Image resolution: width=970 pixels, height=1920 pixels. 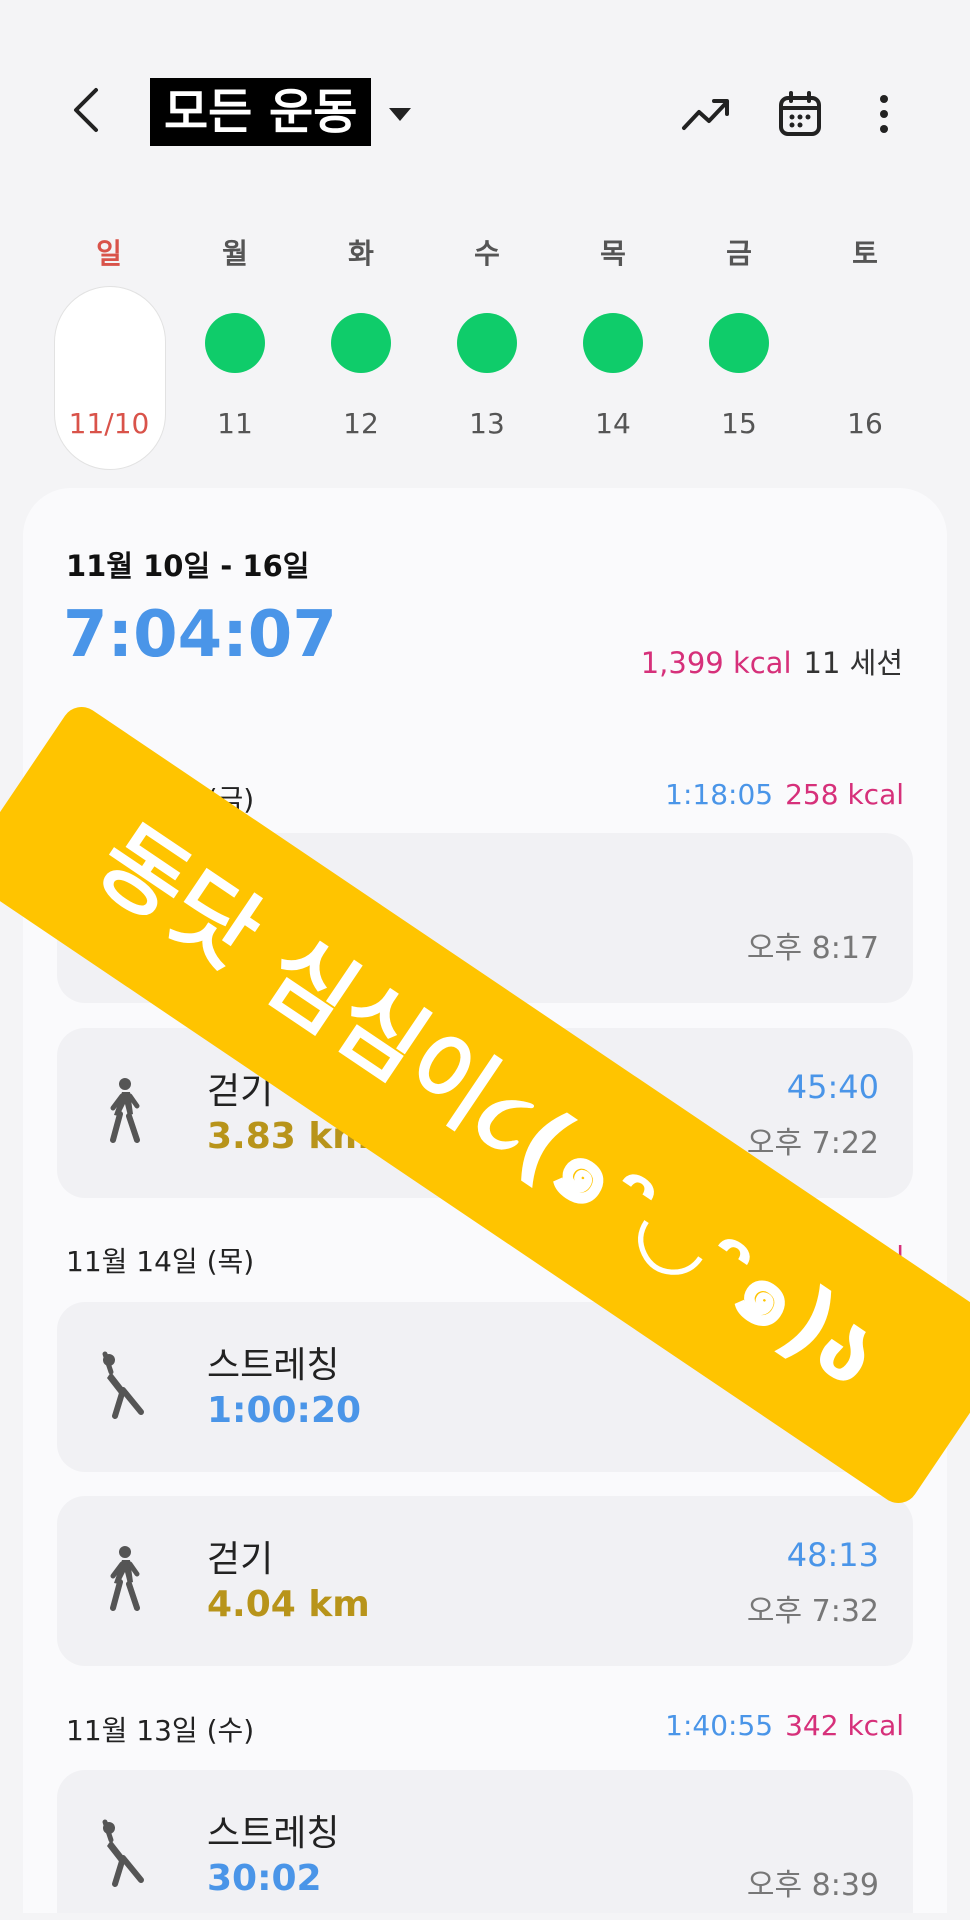 What do you see at coordinates (719, 794) in the screenshot?
I see `day-duration: 1:18:05` at bounding box center [719, 794].